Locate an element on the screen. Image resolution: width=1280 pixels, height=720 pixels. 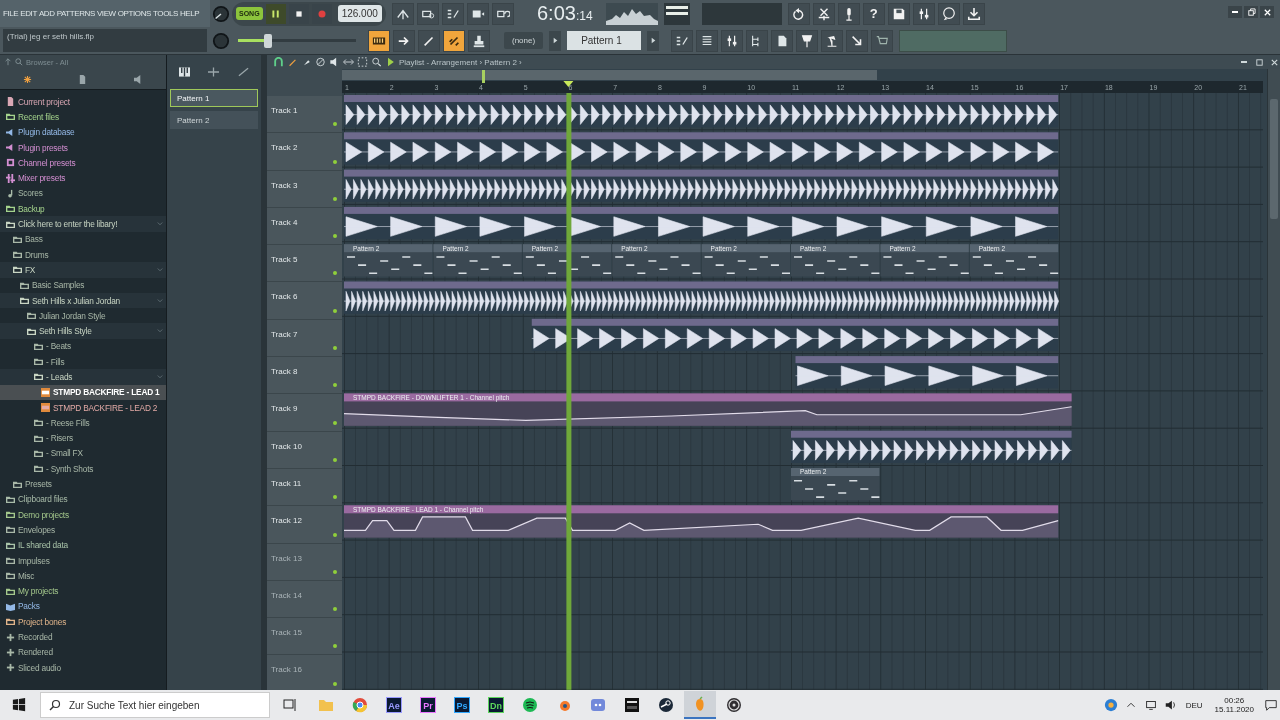
track-label: Track 15 is located at coordinates (286, 633).